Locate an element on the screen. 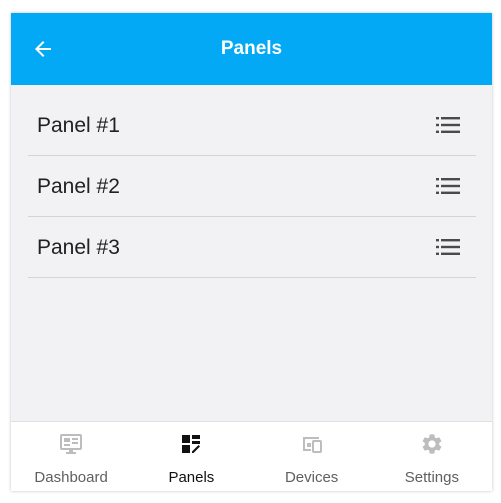 This screenshot has width=501, height=503. list-item-panel-2: Panel #2 is located at coordinates (252, 186).